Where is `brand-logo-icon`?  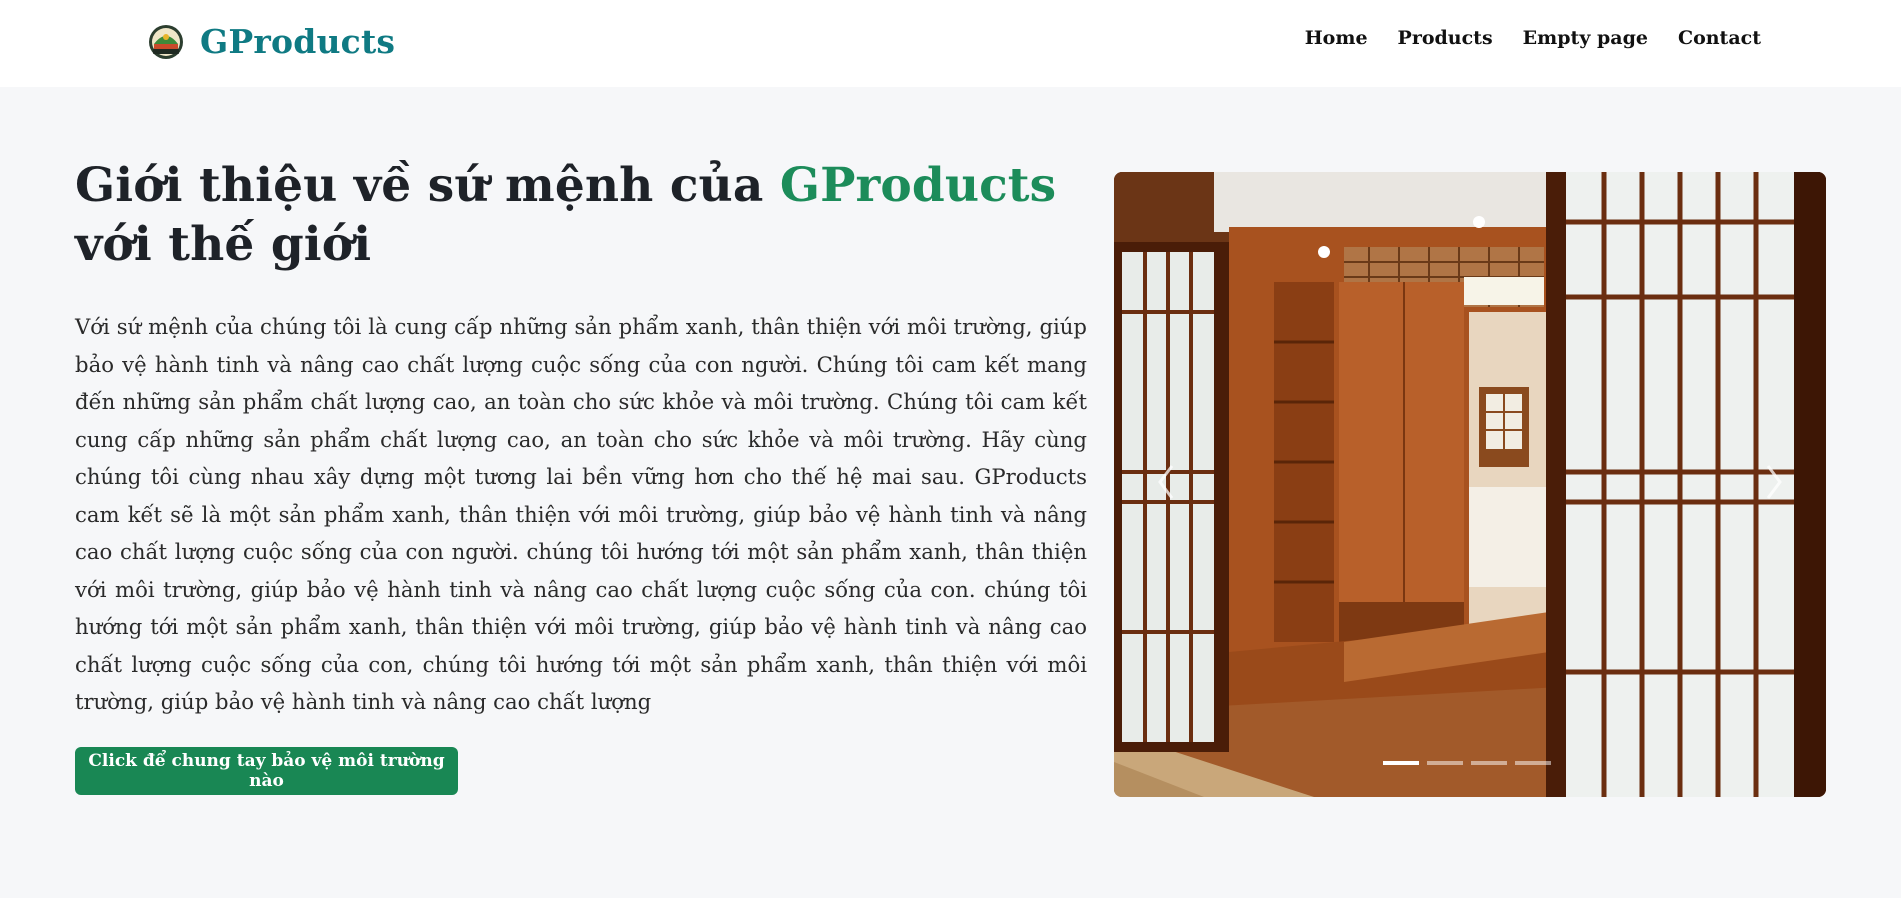
brand-logo-icon is located at coordinates (166, 42).